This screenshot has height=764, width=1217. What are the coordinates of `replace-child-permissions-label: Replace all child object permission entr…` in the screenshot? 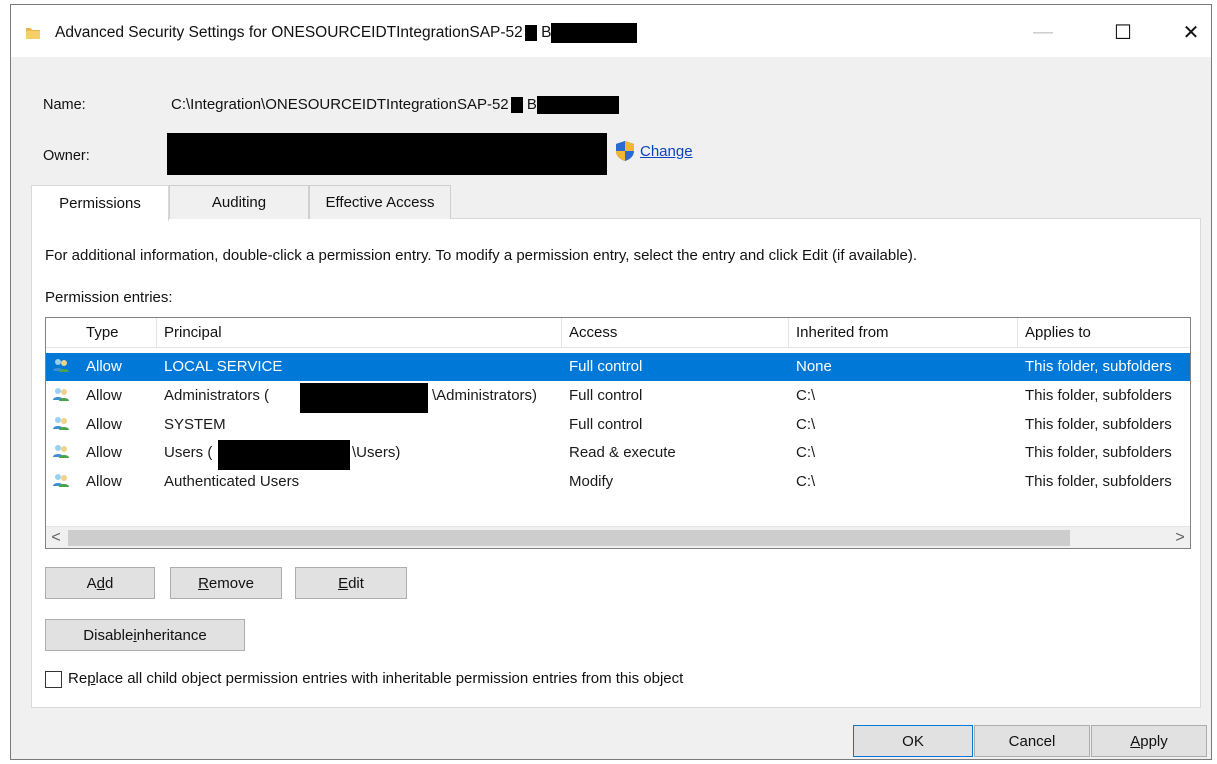 It's located at (375, 678).